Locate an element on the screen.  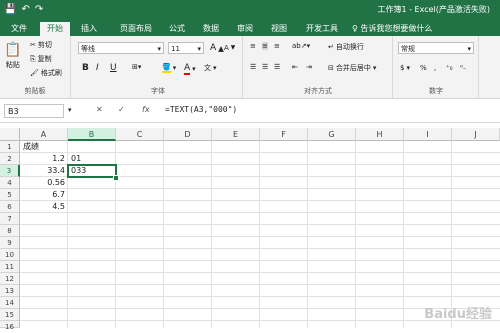
cell-a2: 1.2 is located at coordinates (42, 159).